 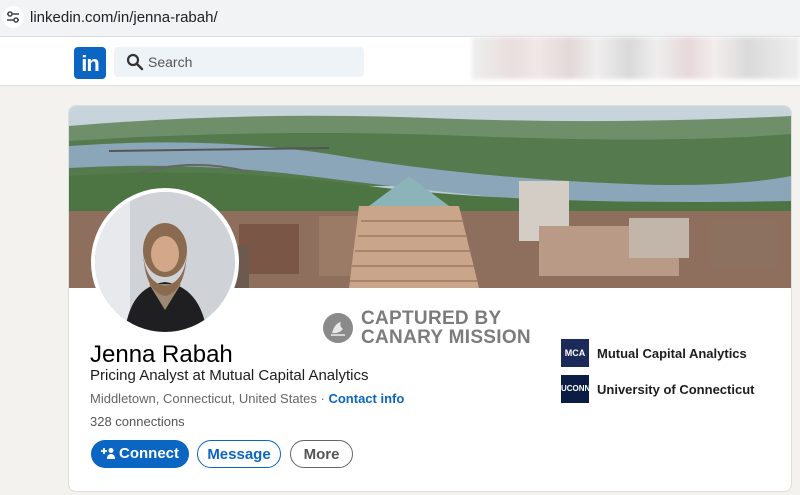 What do you see at coordinates (321, 454) in the screenshot?
I see `more-button: More` at bounding box center [321, 454].